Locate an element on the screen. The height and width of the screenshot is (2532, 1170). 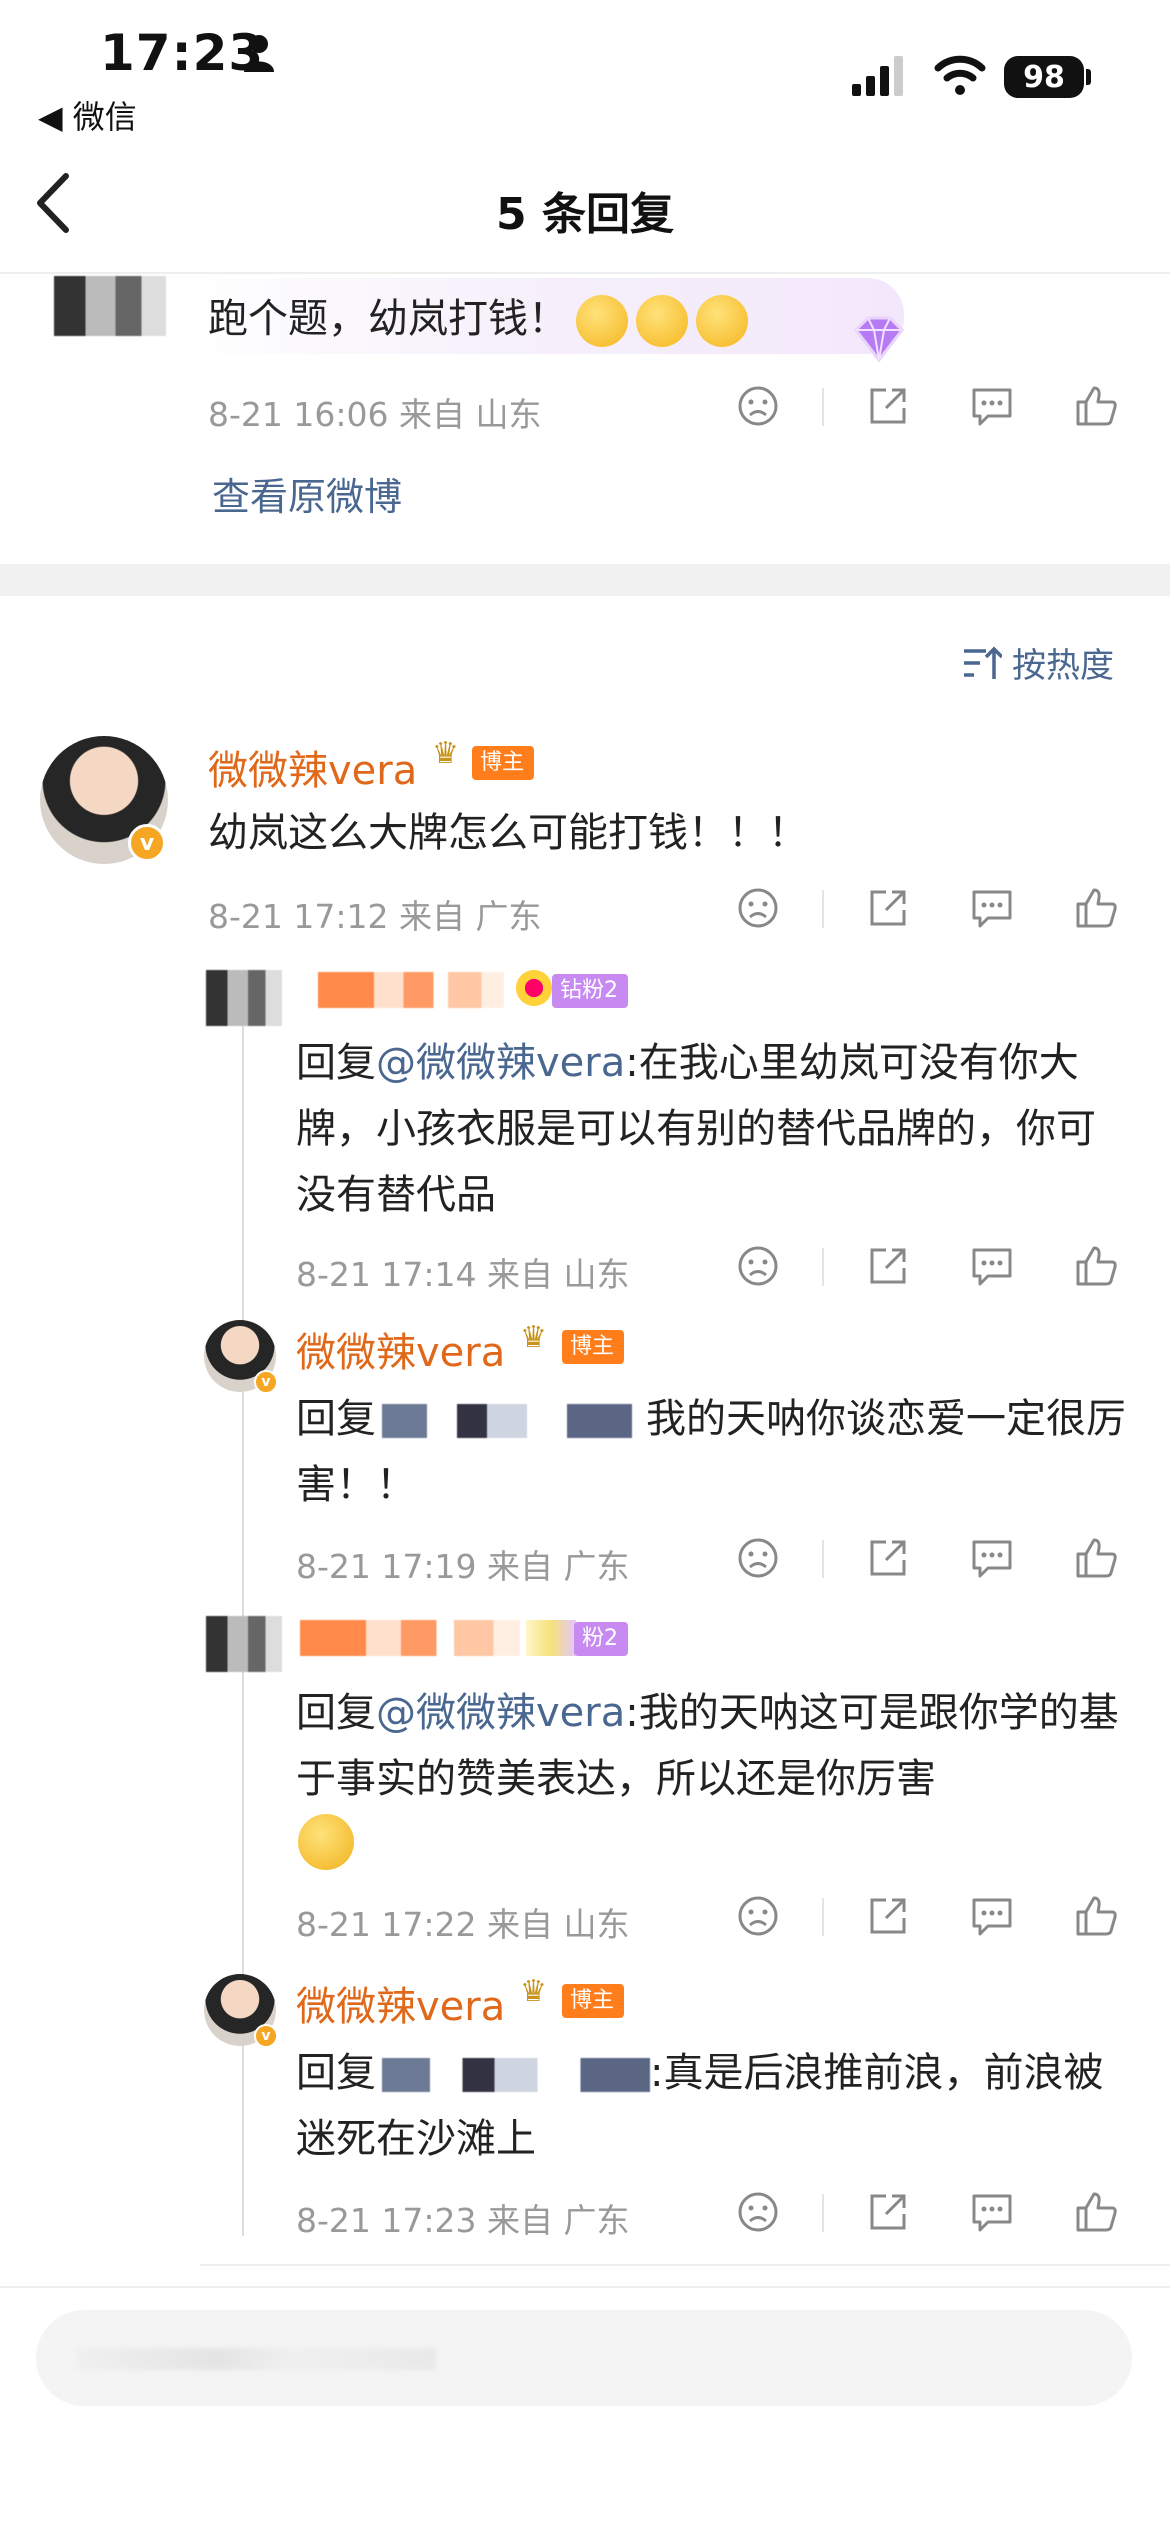
sort-icon is located at coordinates (983, 662).